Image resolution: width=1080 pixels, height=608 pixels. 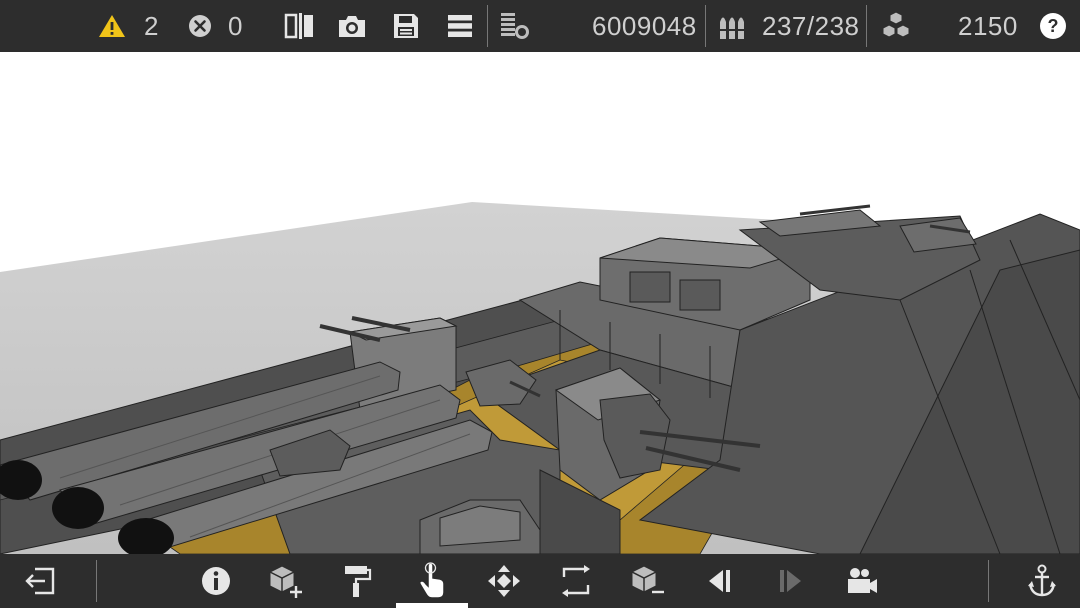 I want to click on cost-icon-cell, so click(x=516, y=26).